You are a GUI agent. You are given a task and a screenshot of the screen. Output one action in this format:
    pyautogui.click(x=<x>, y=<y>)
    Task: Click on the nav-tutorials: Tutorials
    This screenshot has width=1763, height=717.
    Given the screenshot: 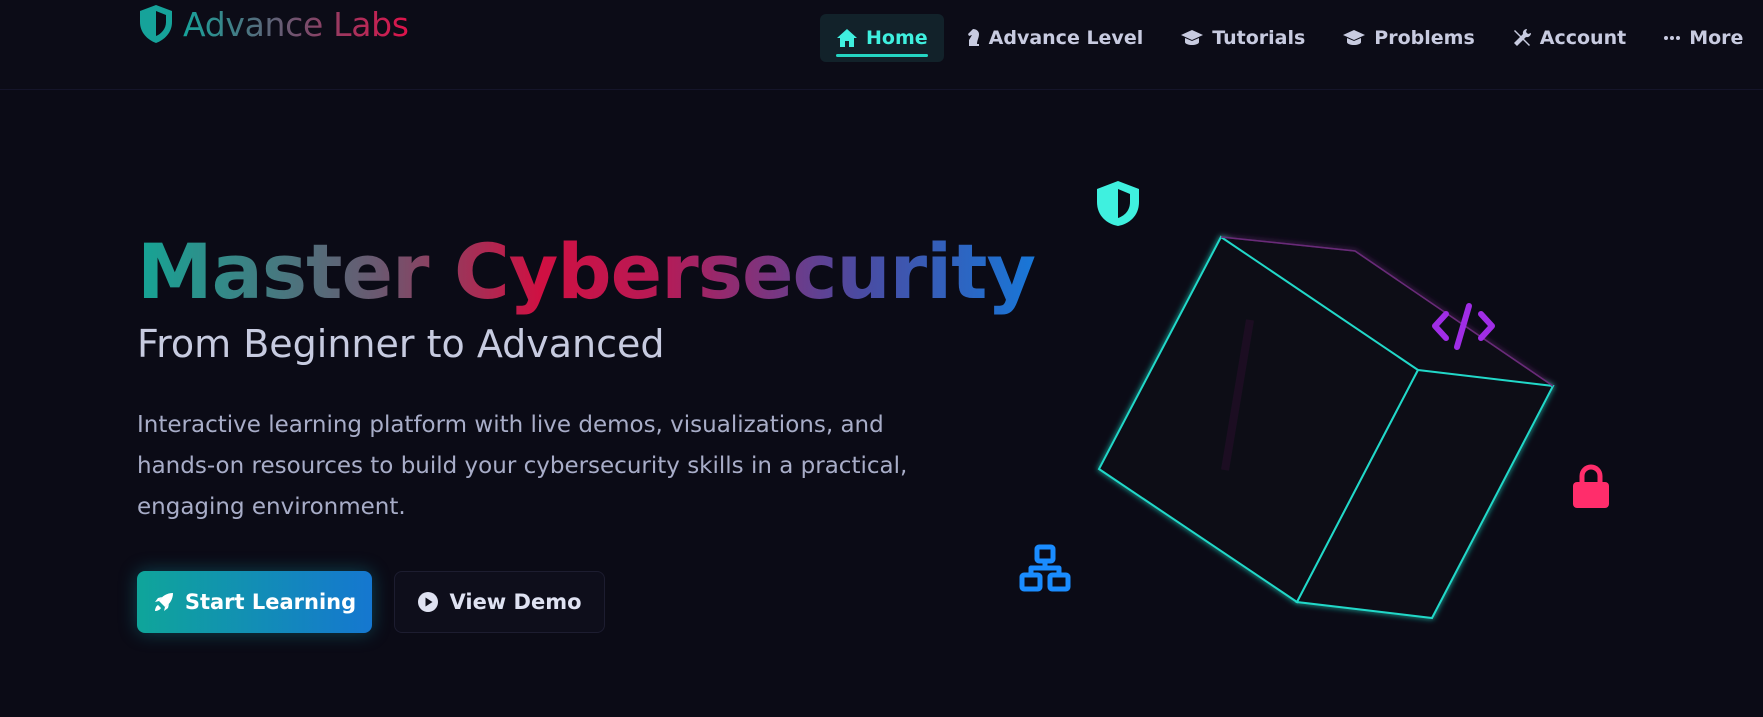 What is the action you would take?
    pyautogui.click(x=1242, y=38)
    